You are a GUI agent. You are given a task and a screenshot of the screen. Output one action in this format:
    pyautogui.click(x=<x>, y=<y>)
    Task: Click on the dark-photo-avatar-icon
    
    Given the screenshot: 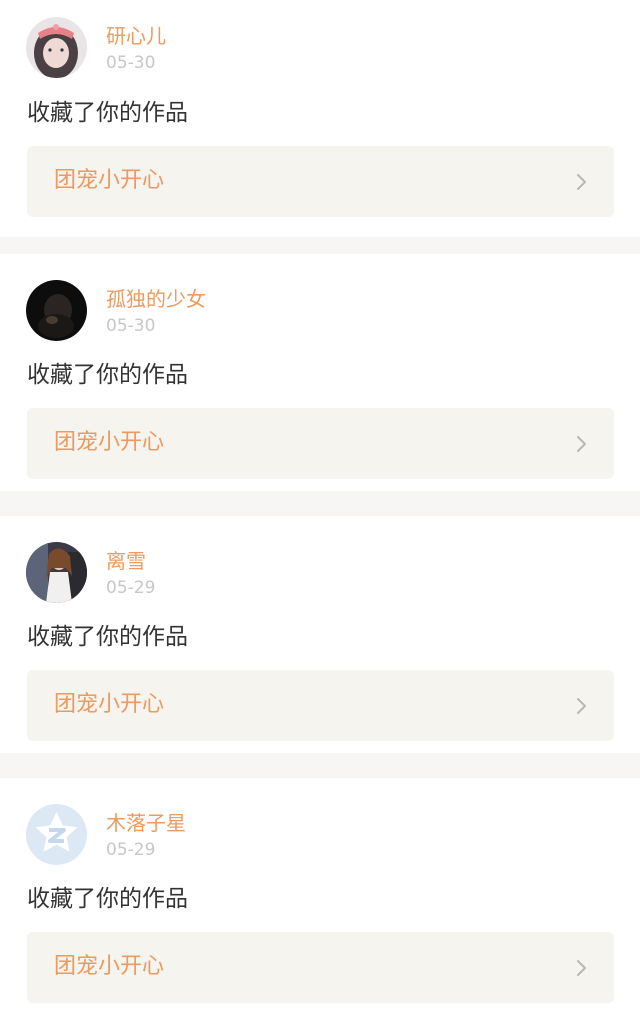 What is the action you would take?
    pyautogui.click(x=56, y=310)
    